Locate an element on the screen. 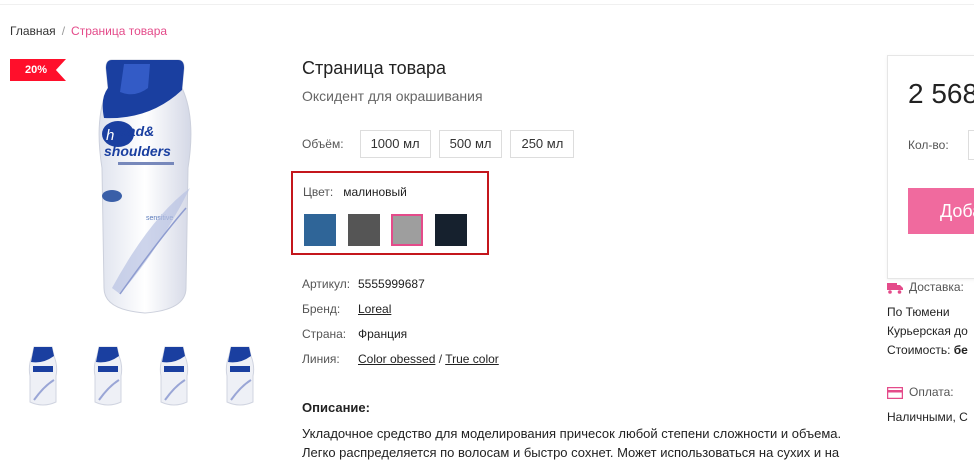 This screenshot has height=462, width=974. color-swatch-gray is located at coordinates (407, 230).